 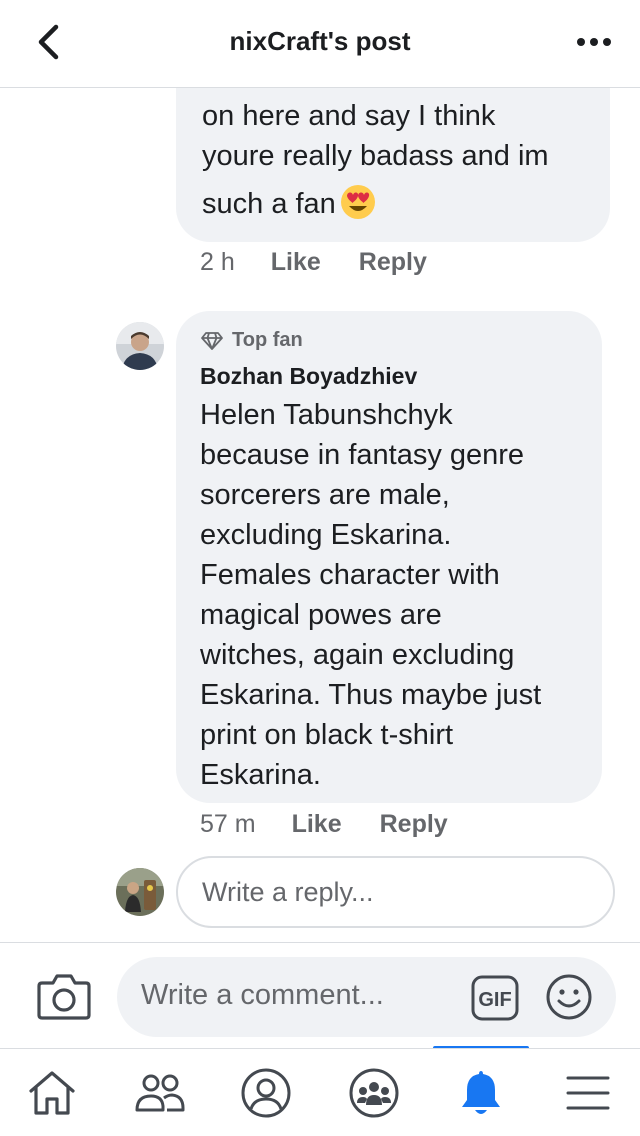 I want to click on smiley-icon, so click(x=569, y=997).